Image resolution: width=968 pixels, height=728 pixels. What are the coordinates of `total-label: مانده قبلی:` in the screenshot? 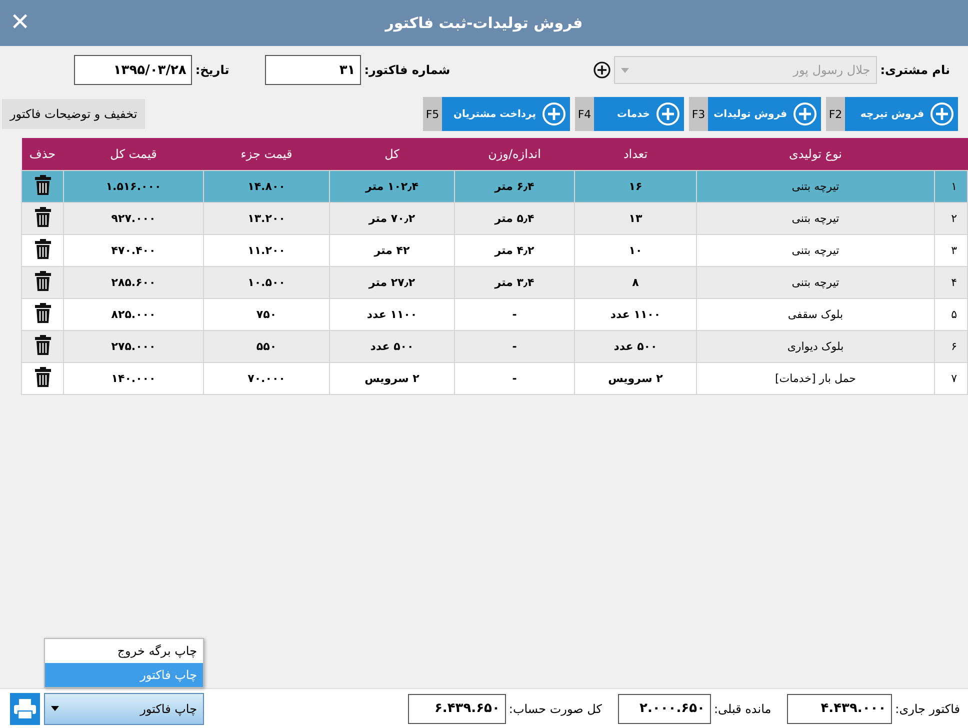 It's located at (743, 709).